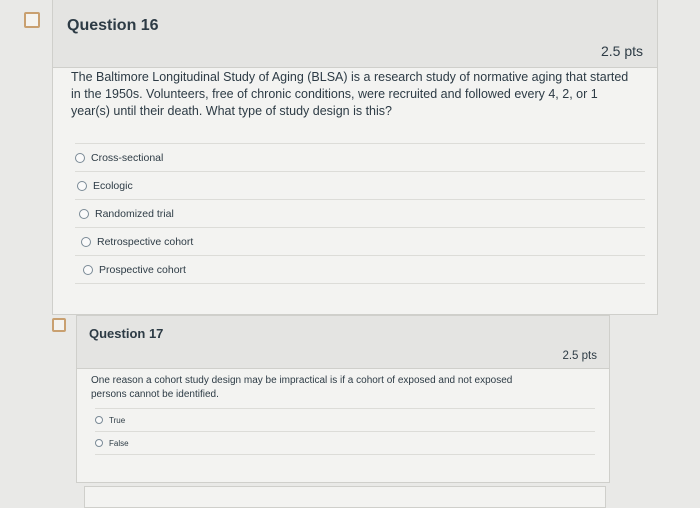 This screenshot has height=508, width=700. I want to click on question-16-header: Question 16 2.5 pts, so click(355, 34).